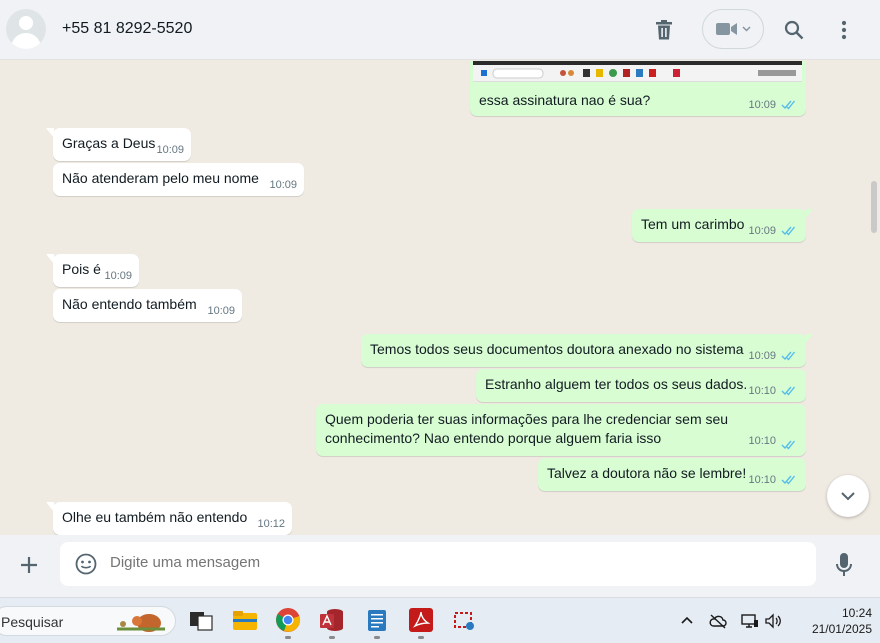 The image size is (880, 643). What do you see at coordinates (647, 473) in the screenshot?
I see `message-text: Talvez a doutora não se lembre!` at bounding box center [647, 473].